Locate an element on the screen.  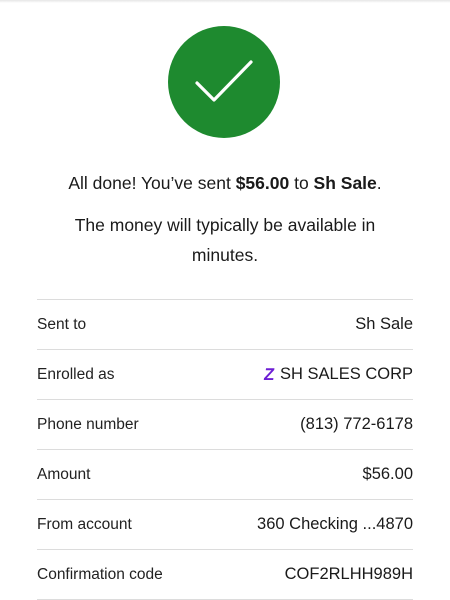
detail-row-enrolled-as: Enrolled as Z SH SALES CORP is located at coordinates (225, 375).